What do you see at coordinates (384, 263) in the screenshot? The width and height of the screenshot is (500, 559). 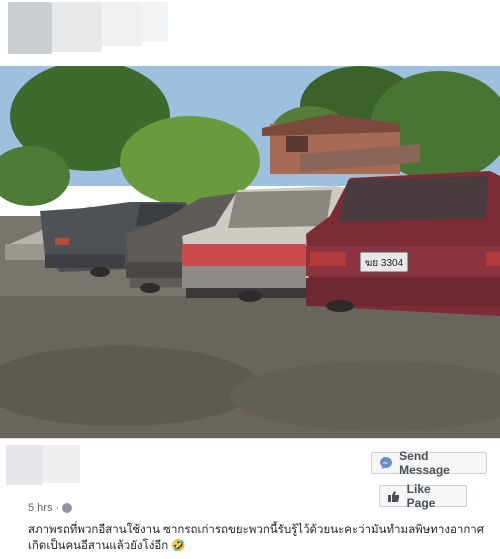 I see `license-plate-text: ฆย 3304` at bounding box center [384, 263].